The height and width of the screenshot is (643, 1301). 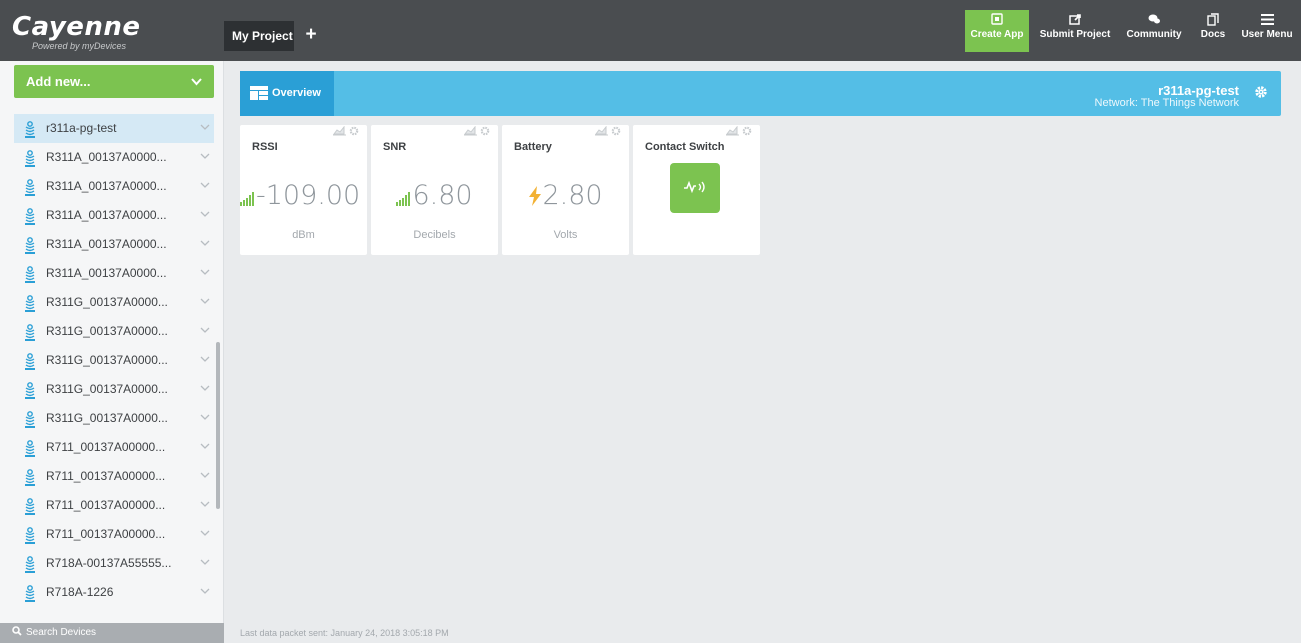 I want to click on user-menu-label: User Menu, so click(x=1267, y=34).